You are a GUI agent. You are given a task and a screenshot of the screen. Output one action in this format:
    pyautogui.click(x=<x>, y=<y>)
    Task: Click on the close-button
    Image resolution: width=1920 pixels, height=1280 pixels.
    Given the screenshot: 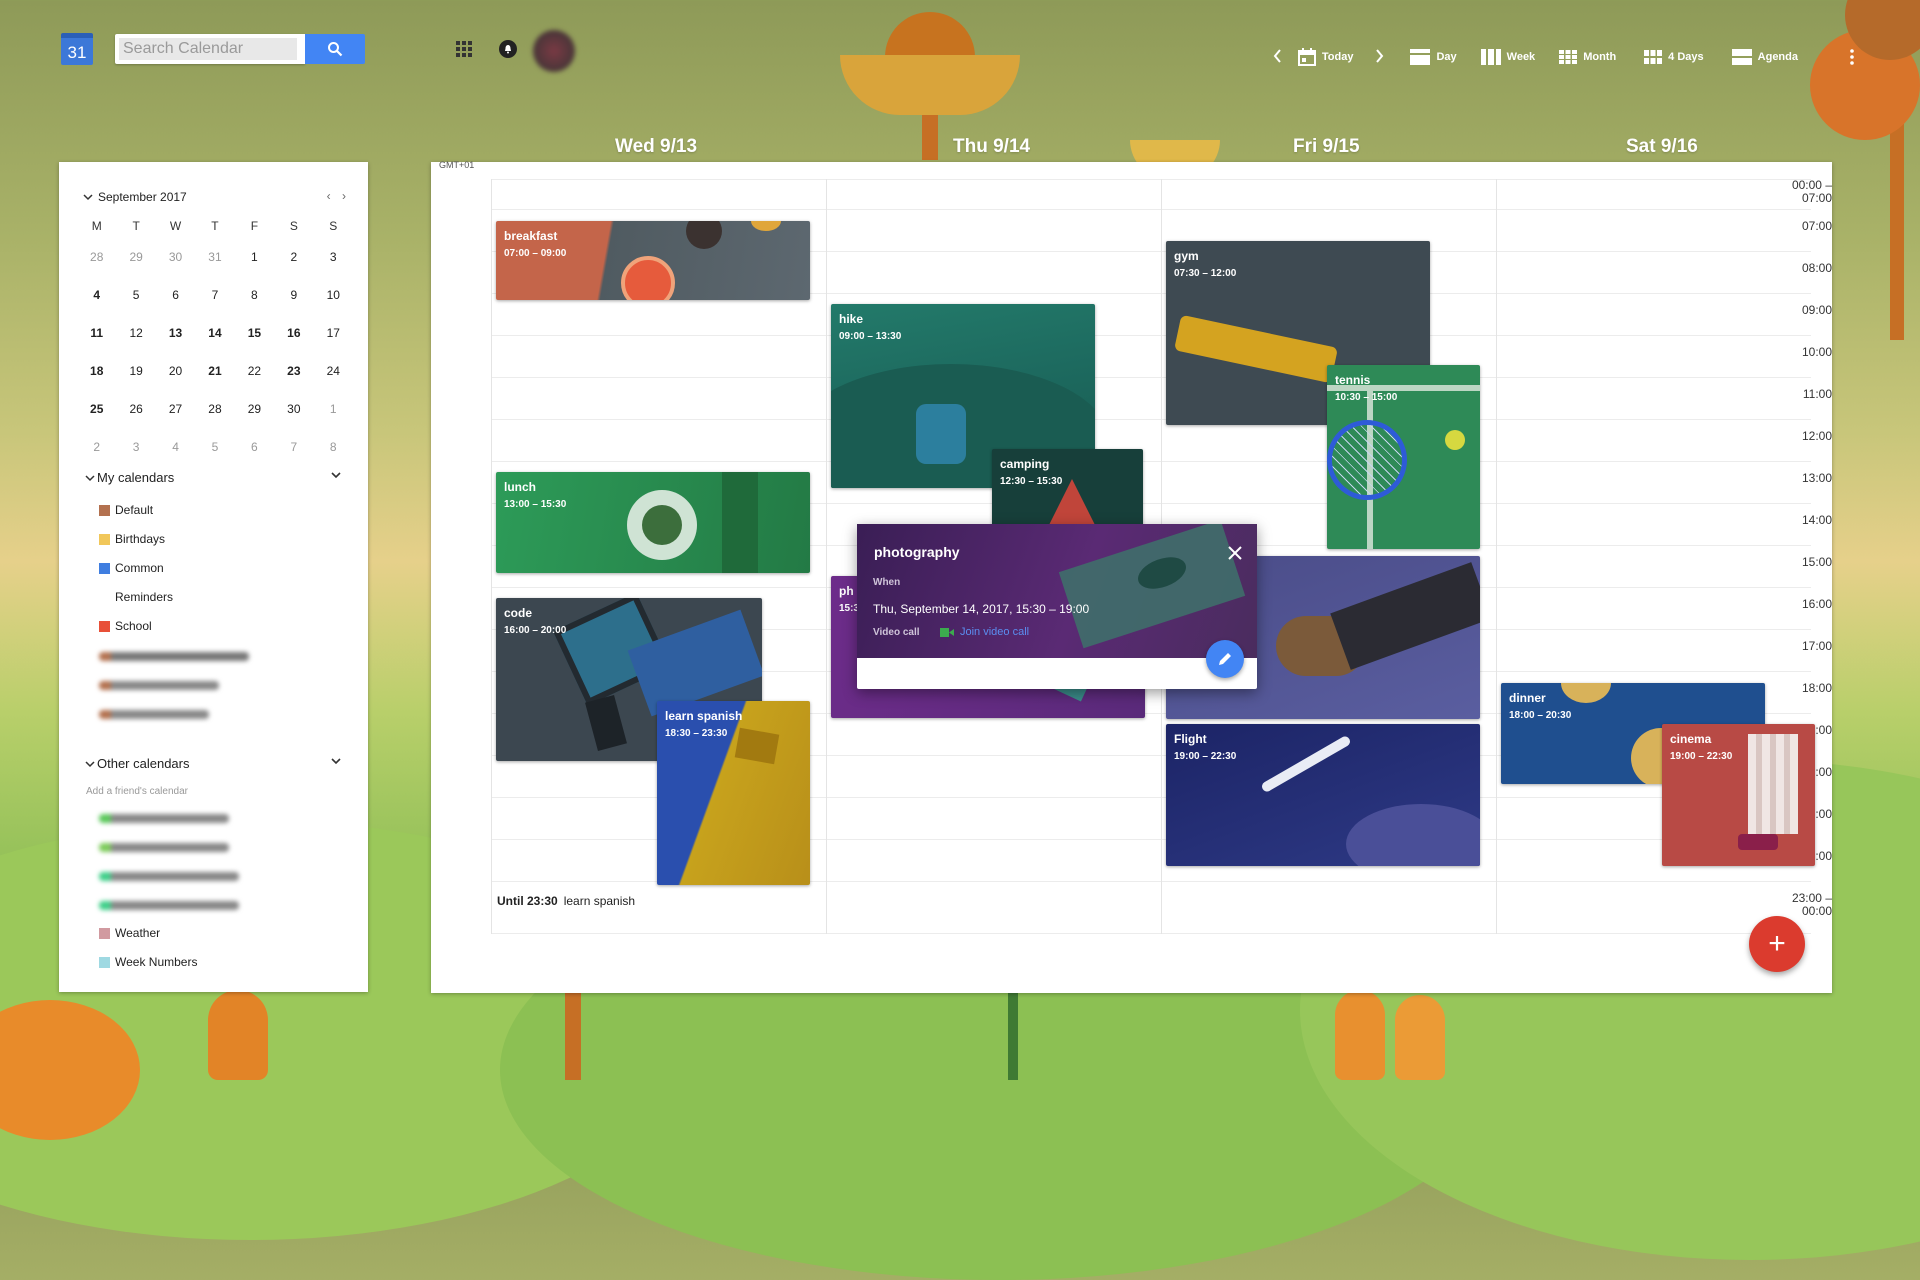 What is the action you would take?
    pyautogui.click(x=1235, y=554)
    